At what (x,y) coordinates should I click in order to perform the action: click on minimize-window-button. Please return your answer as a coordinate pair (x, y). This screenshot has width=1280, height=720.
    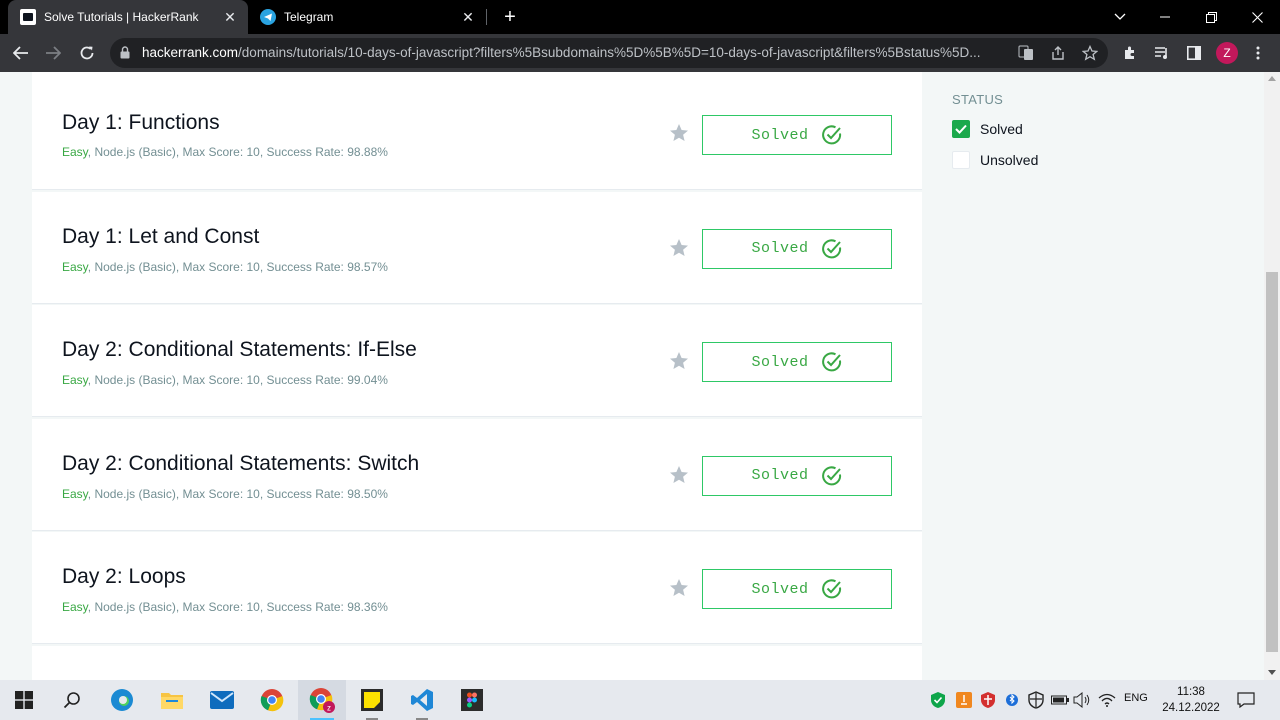
    Looking at the image, I should click on (1165, 17).